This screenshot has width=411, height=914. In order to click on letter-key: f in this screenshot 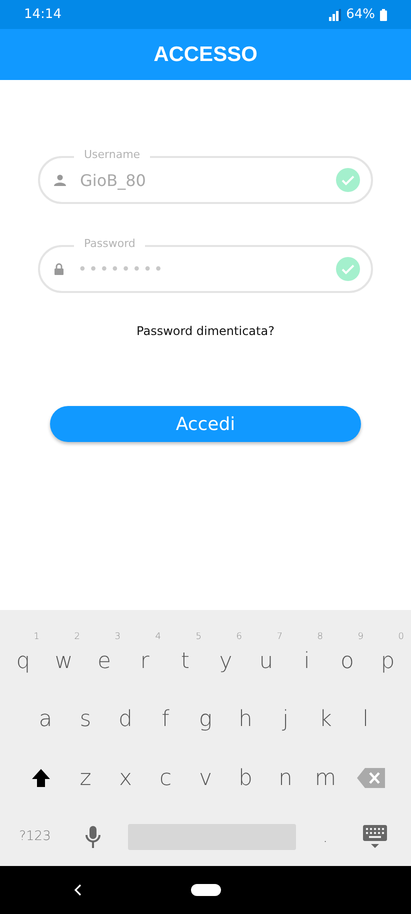, I will do `click(166, 719)`.